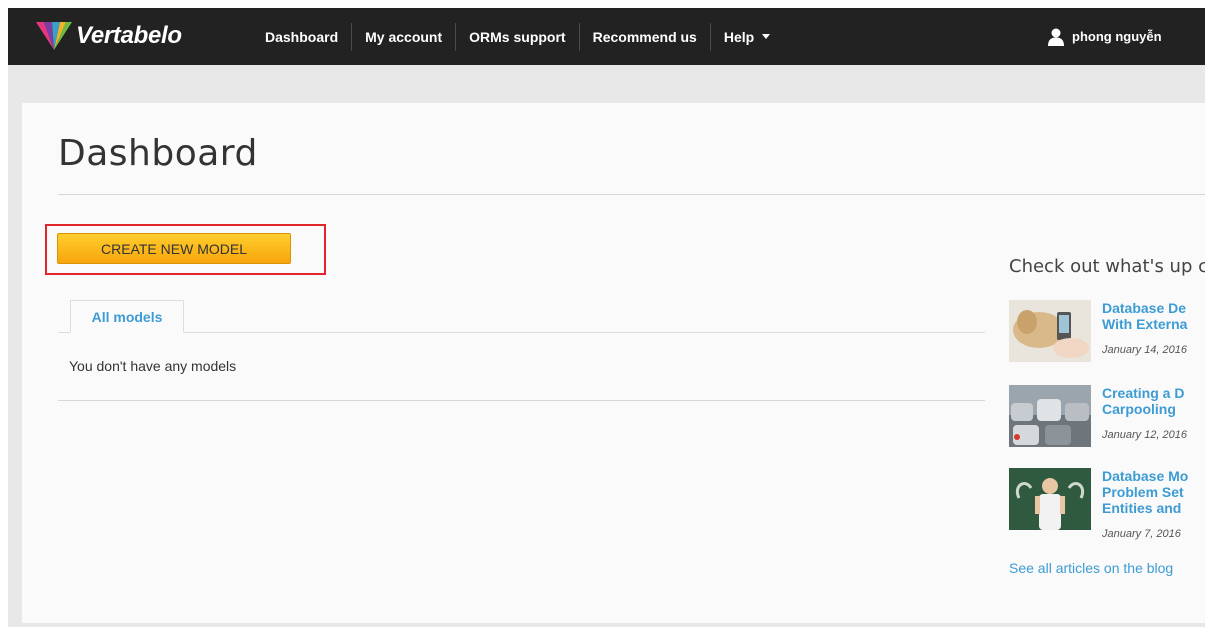 The width and height of the screenshot is (1205, 627). I want to click on article-title: Database De With Externa, so click(1153, 316).